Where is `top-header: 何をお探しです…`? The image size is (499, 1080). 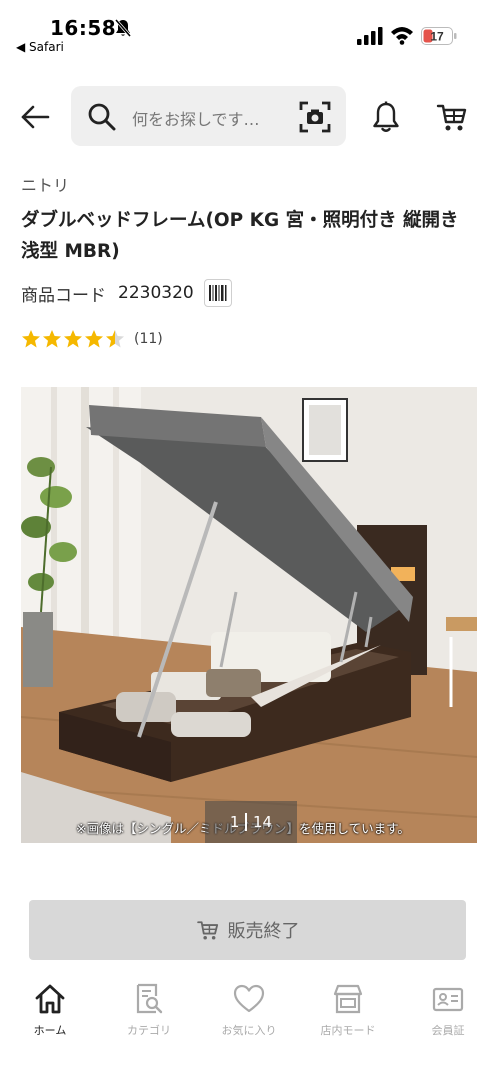
top-header: 何をお探しです… is located at coordinates (249, 116).